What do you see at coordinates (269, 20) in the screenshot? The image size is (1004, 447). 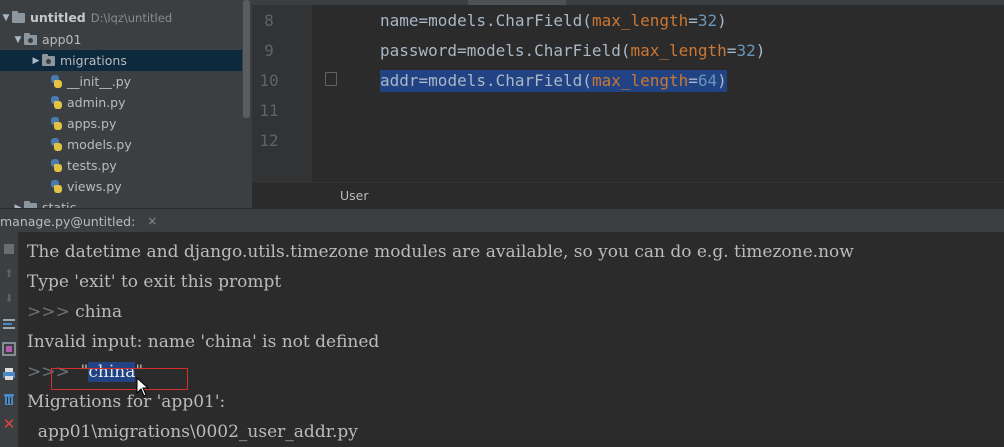 I see `line-number: 8` at bounding box center [269, 20].